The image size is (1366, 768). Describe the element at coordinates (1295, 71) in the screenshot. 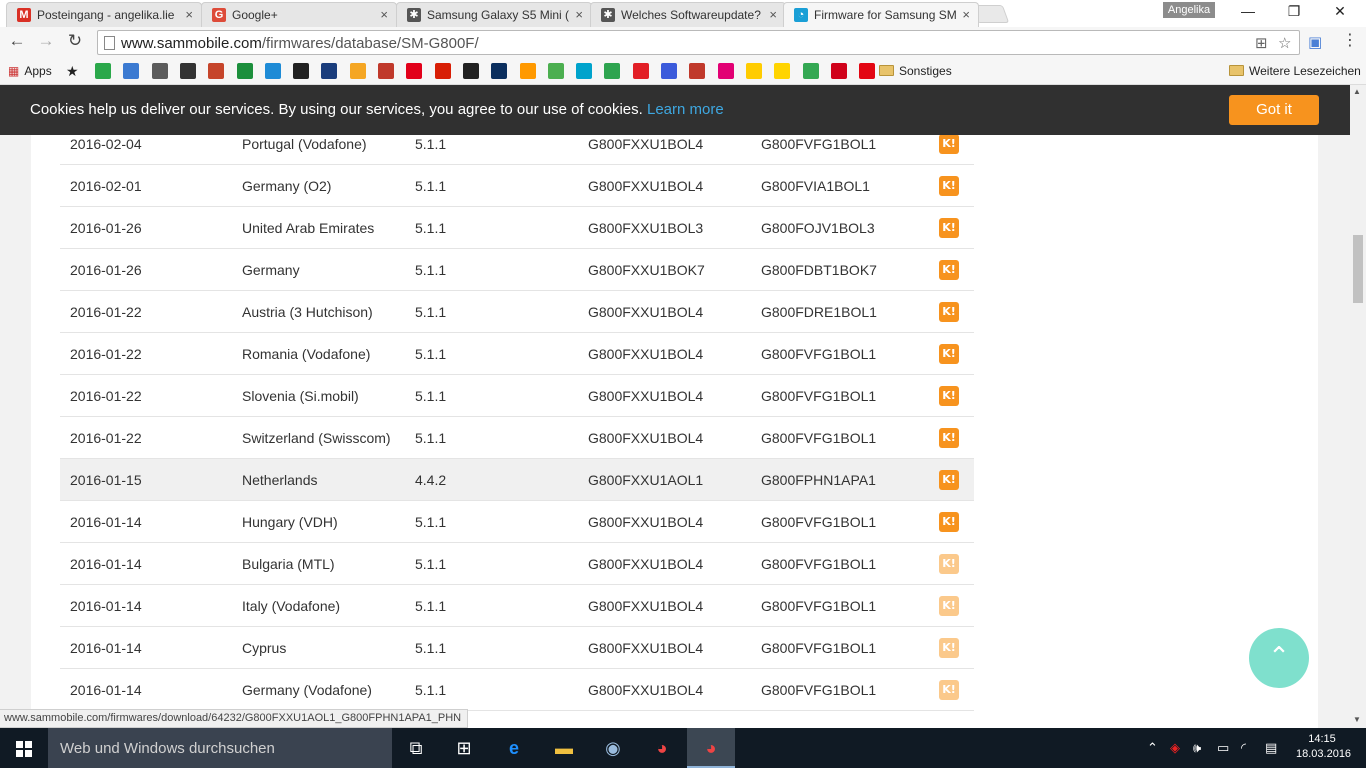

I see `other-bookmarks: Weitere Lesezeichen` at that location.